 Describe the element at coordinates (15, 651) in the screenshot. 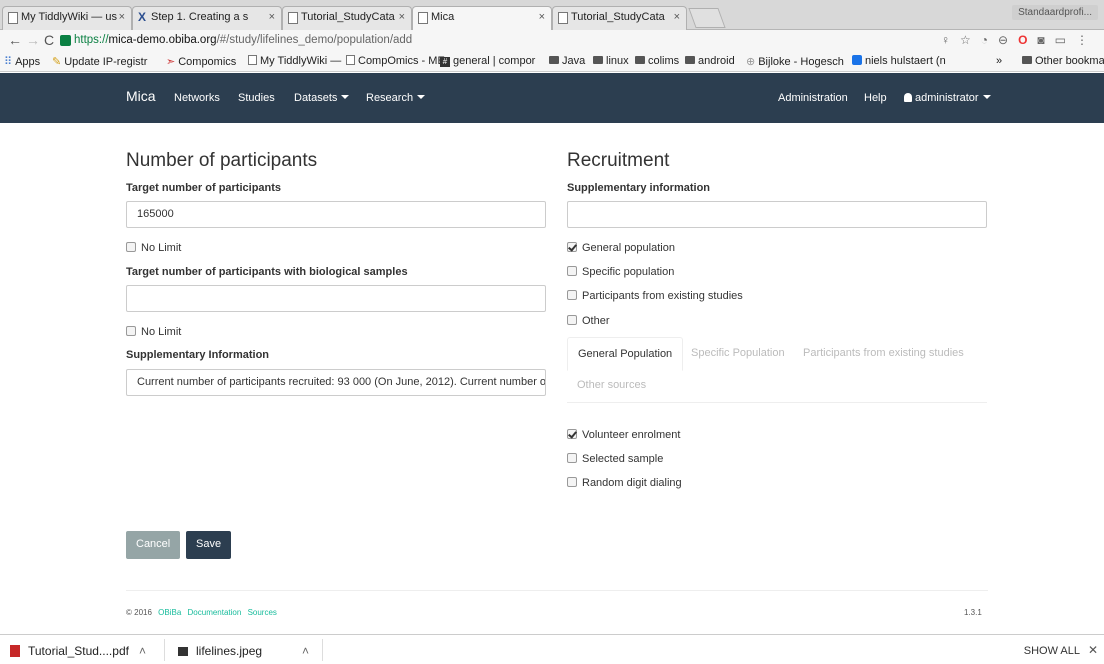

I see `pdf-file-icon` at that location.